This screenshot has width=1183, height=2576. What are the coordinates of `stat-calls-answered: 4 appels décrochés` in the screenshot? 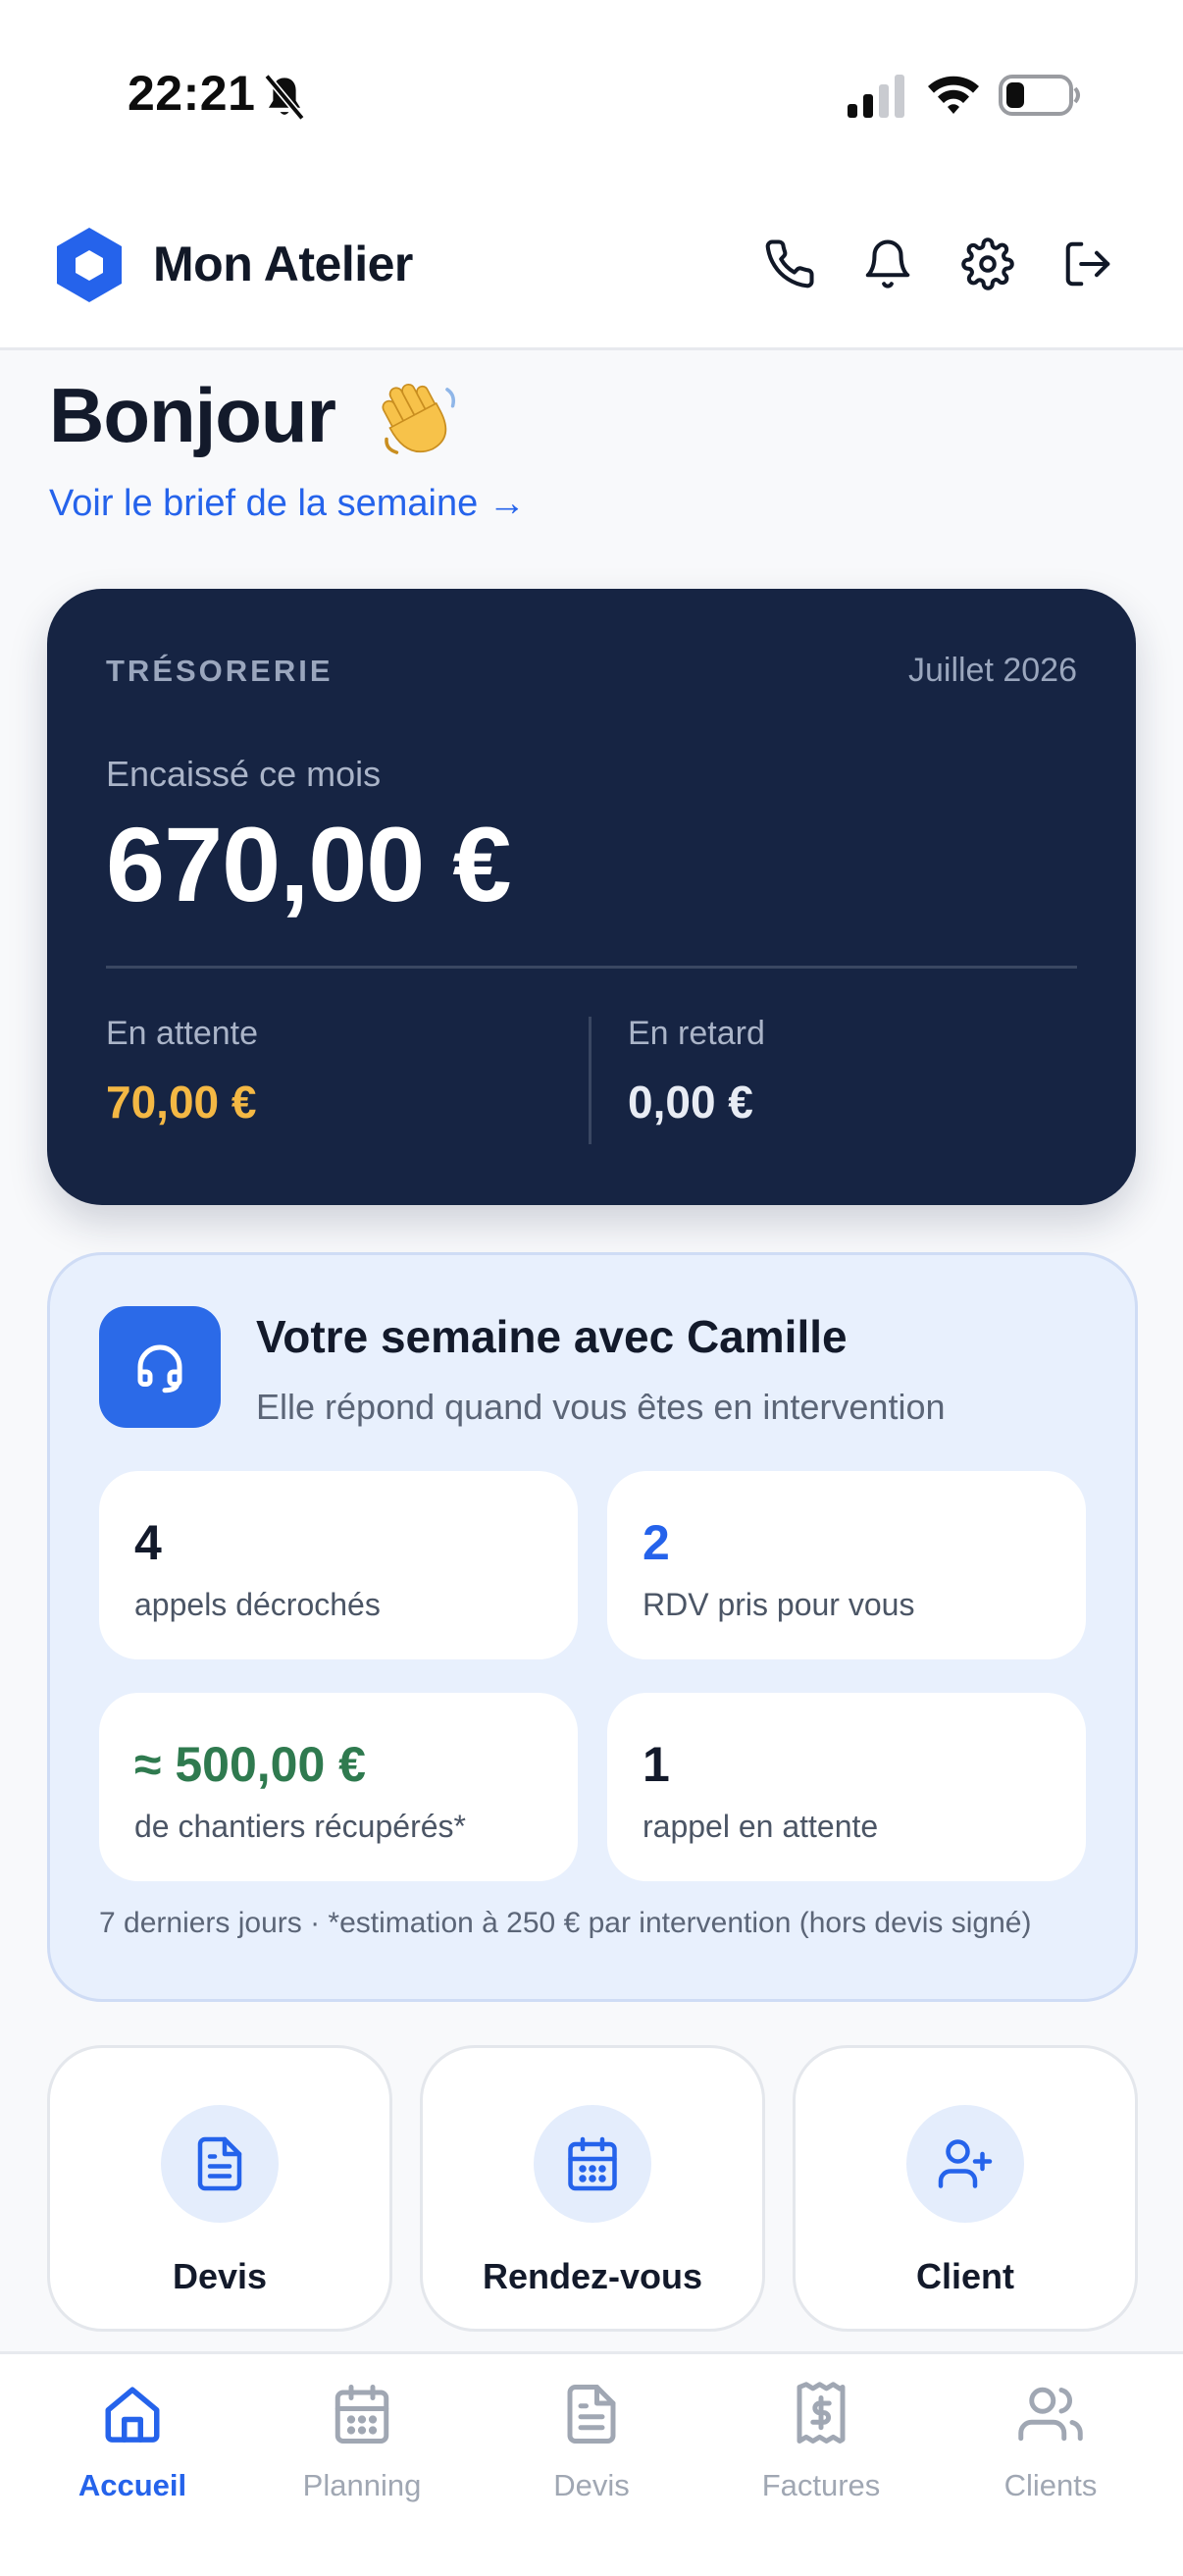 It's located at (338, 1565).